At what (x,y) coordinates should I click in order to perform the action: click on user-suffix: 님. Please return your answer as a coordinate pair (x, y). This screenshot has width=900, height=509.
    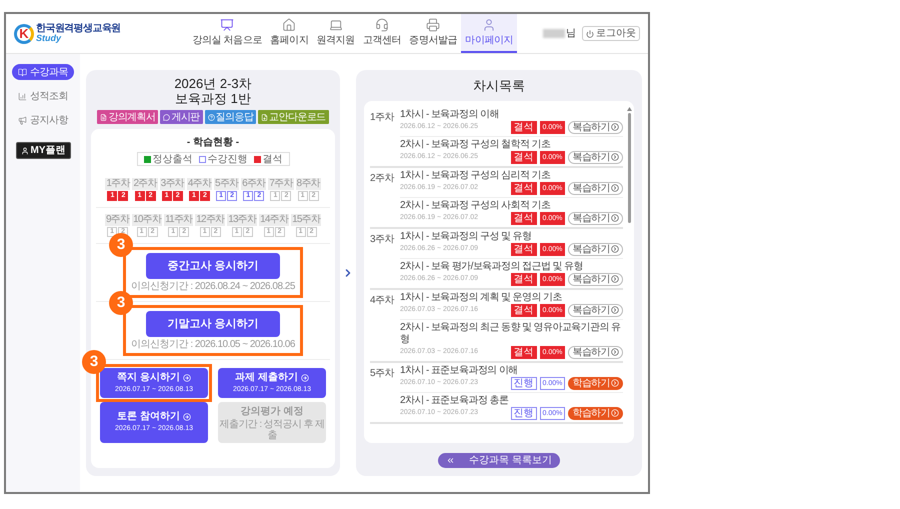
    Looking at the image, I should click on (571, 34).